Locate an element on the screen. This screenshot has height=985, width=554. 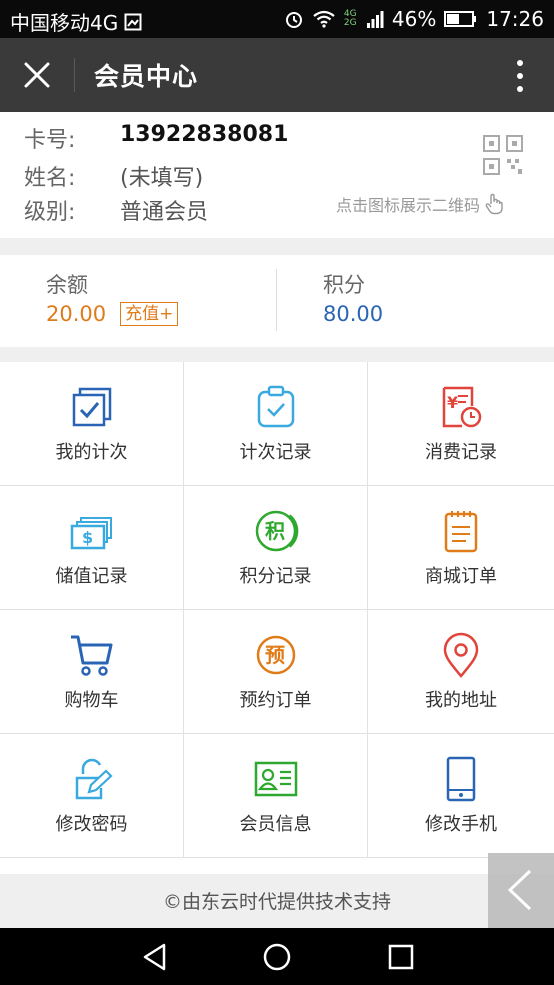
chevron-left-icon is located at coordinates (519, 890).